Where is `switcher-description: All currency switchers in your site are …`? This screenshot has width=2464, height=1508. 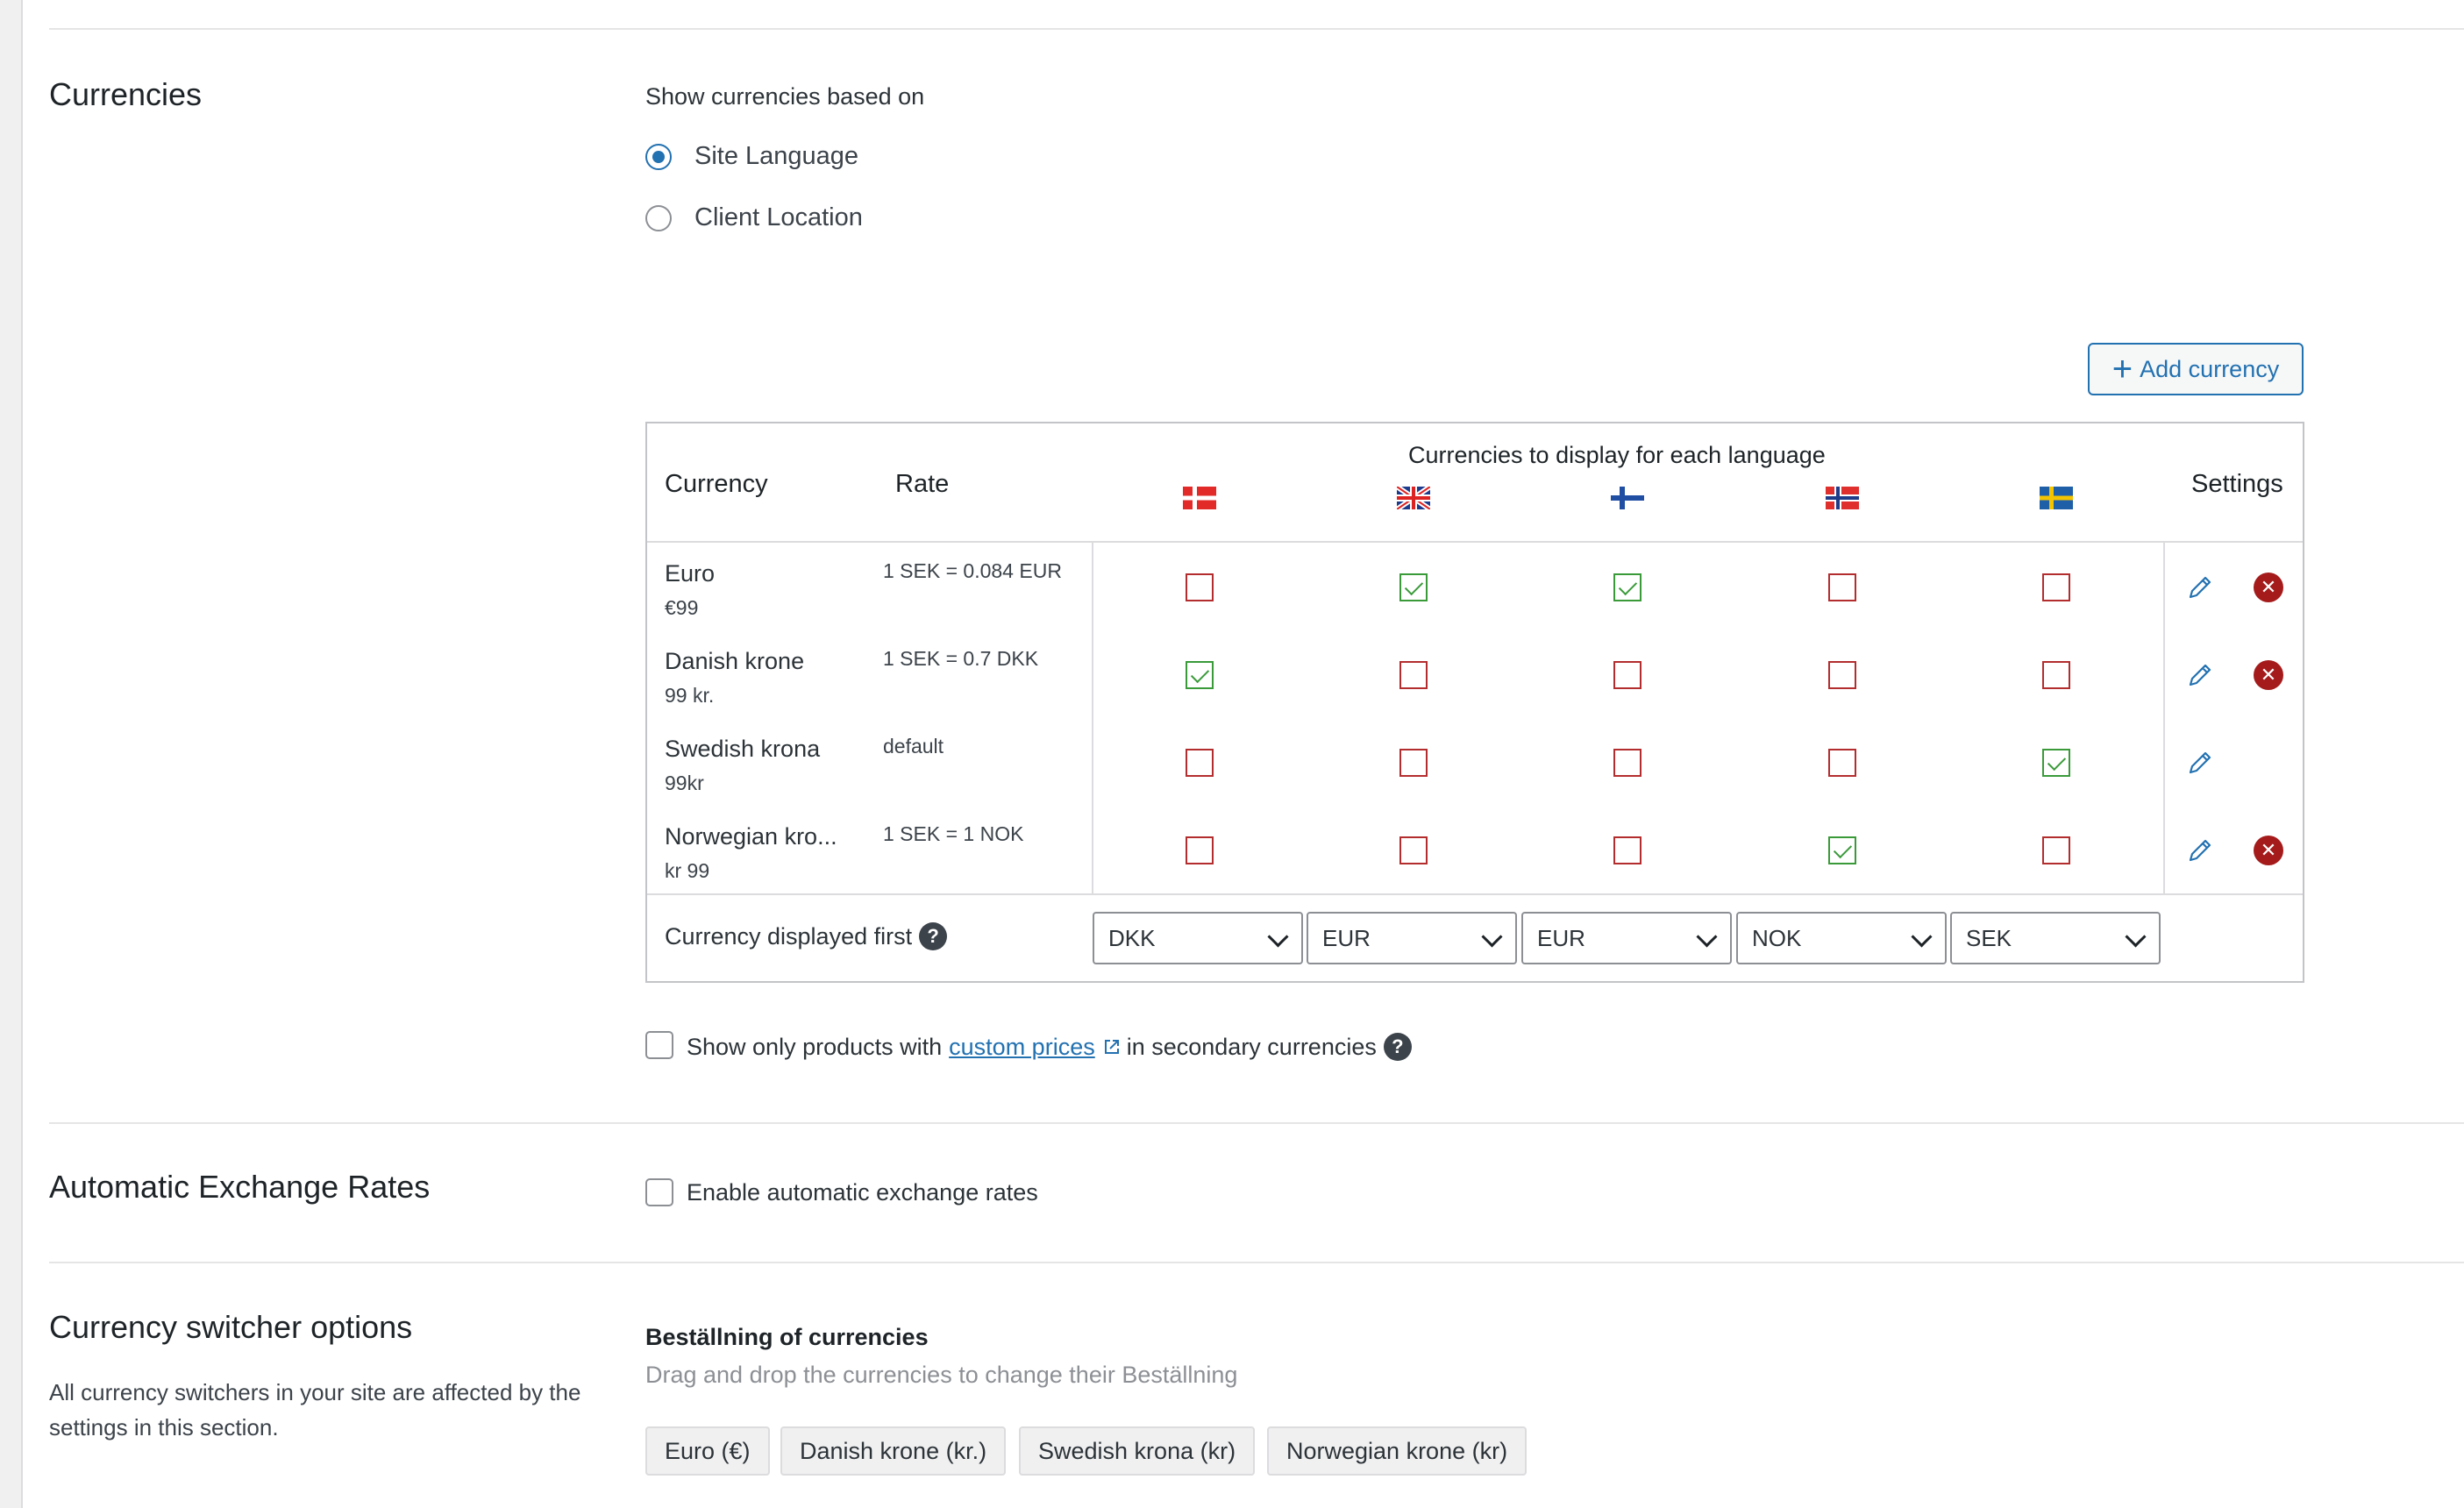 switcher-description: All currency switchers in your site are … is located at coordinates (315, 1409).